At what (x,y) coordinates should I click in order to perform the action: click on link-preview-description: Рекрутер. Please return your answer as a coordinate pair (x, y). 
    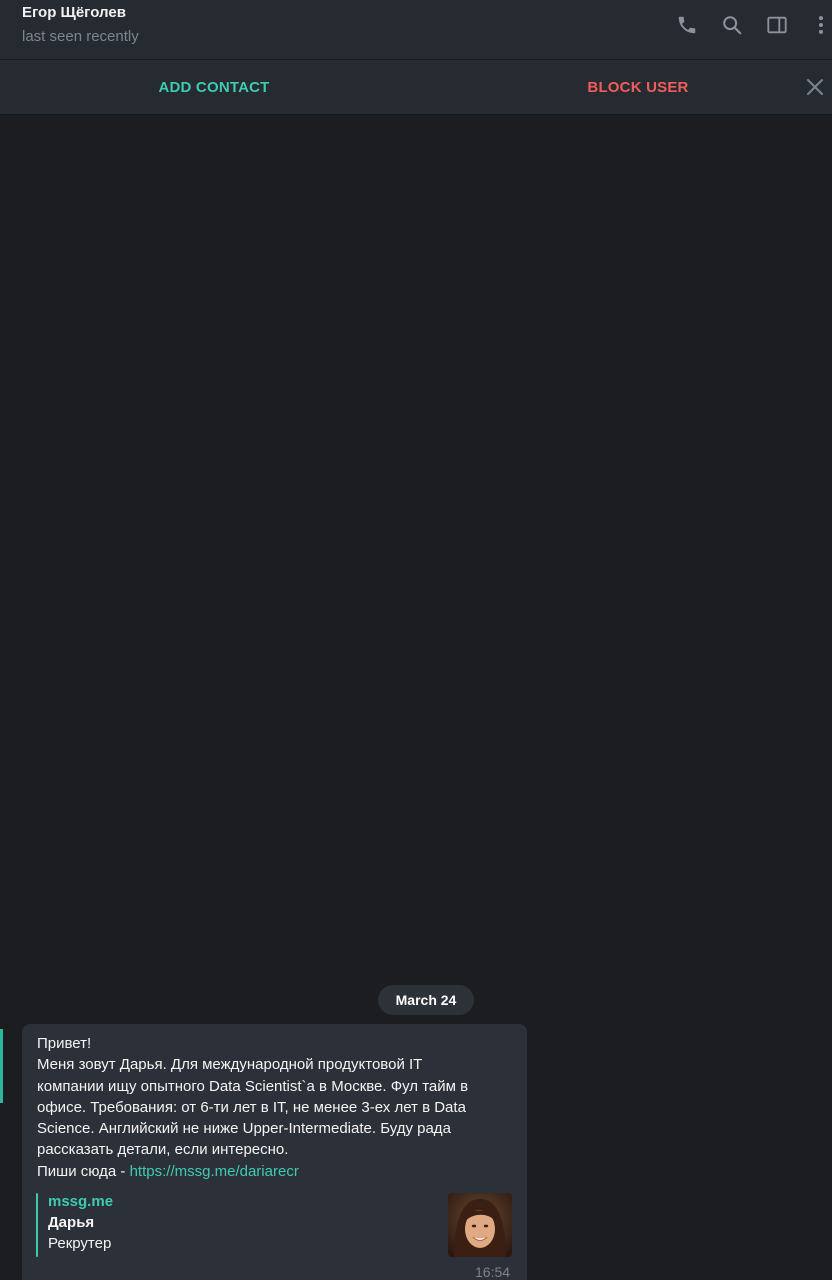
    Looking at the image, I should click on (80, 1243).